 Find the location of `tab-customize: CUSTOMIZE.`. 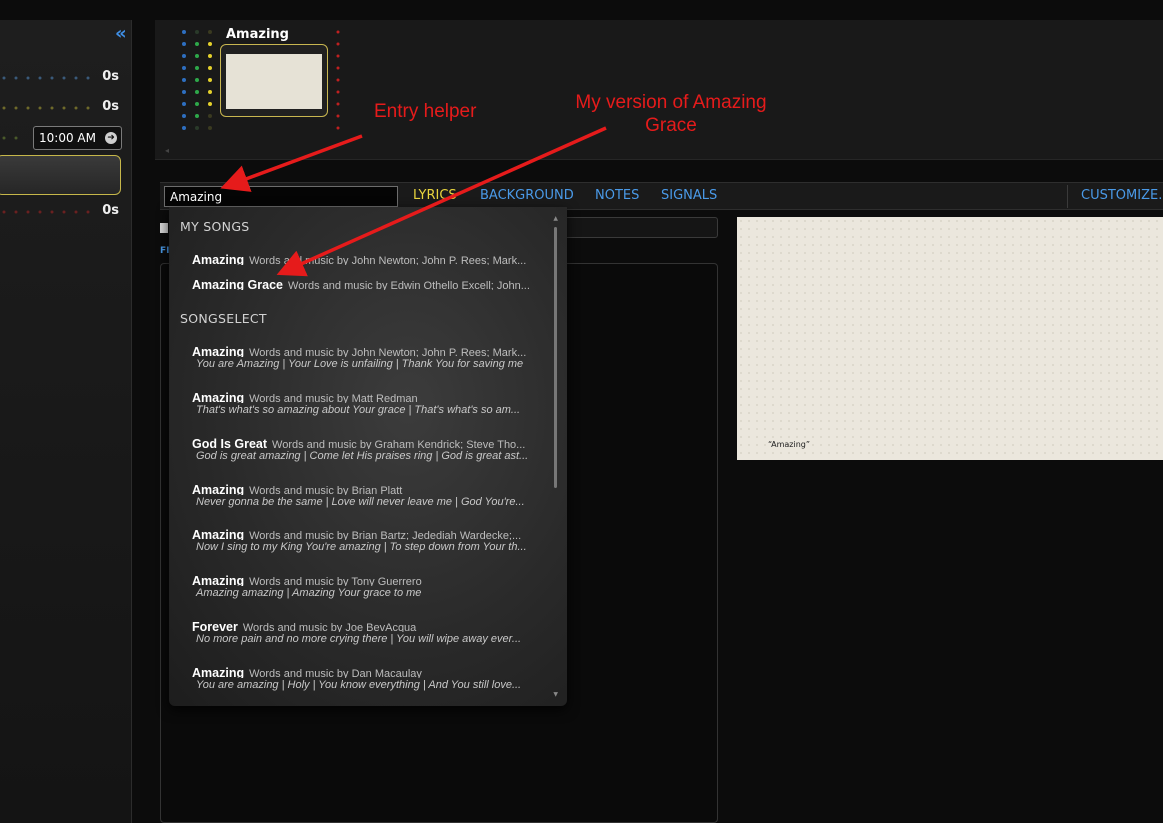

tab-customize: CUSTOMIZE. is located at coordinates (1121, 195).